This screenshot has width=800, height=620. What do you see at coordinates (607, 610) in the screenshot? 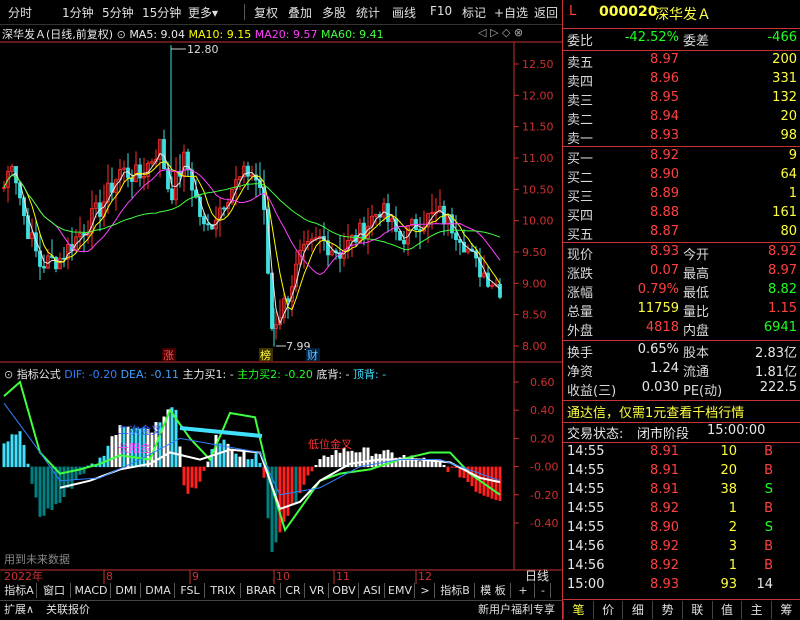
I see `right-tab: 价` at bounding box center [607, 610].